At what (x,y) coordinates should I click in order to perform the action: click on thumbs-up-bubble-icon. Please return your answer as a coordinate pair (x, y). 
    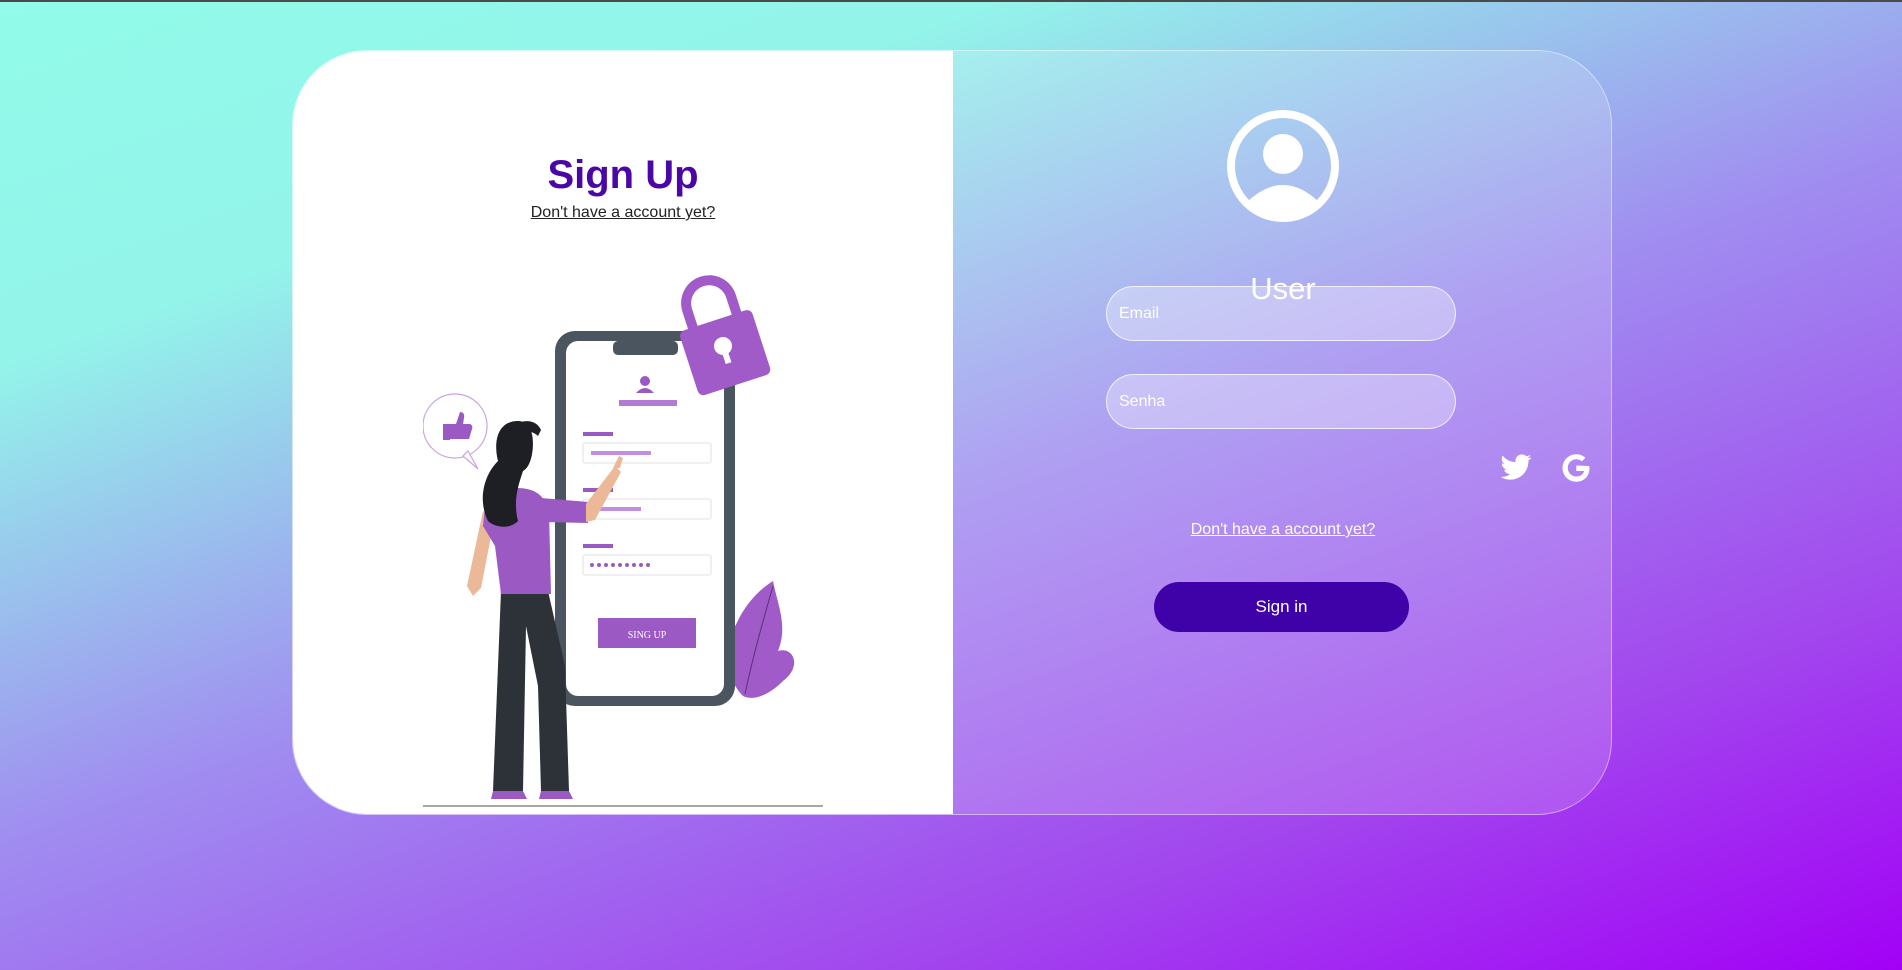
    Looking at the image, I should click on (455, 431).